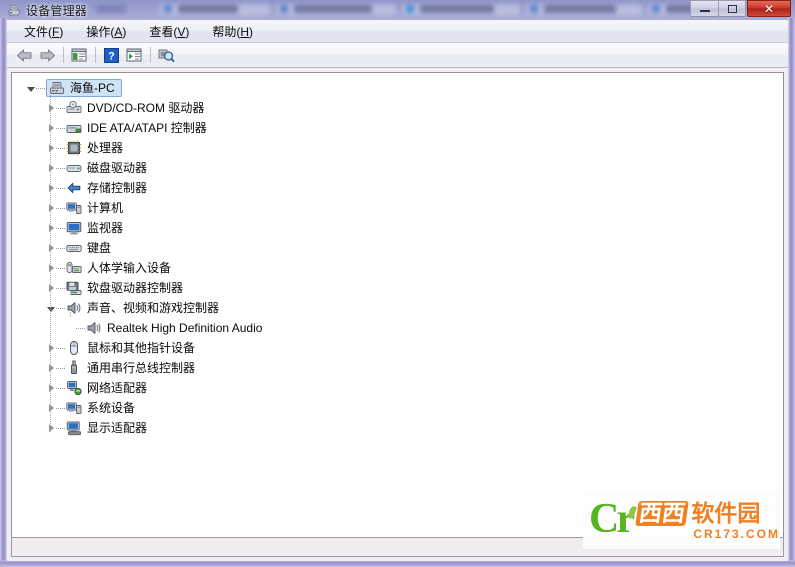 This screenshot has height=567, width=795. Describe the element at coordinates (662, 513) in the screenshot. I see `watermark-brand-1: 西西` at that location.